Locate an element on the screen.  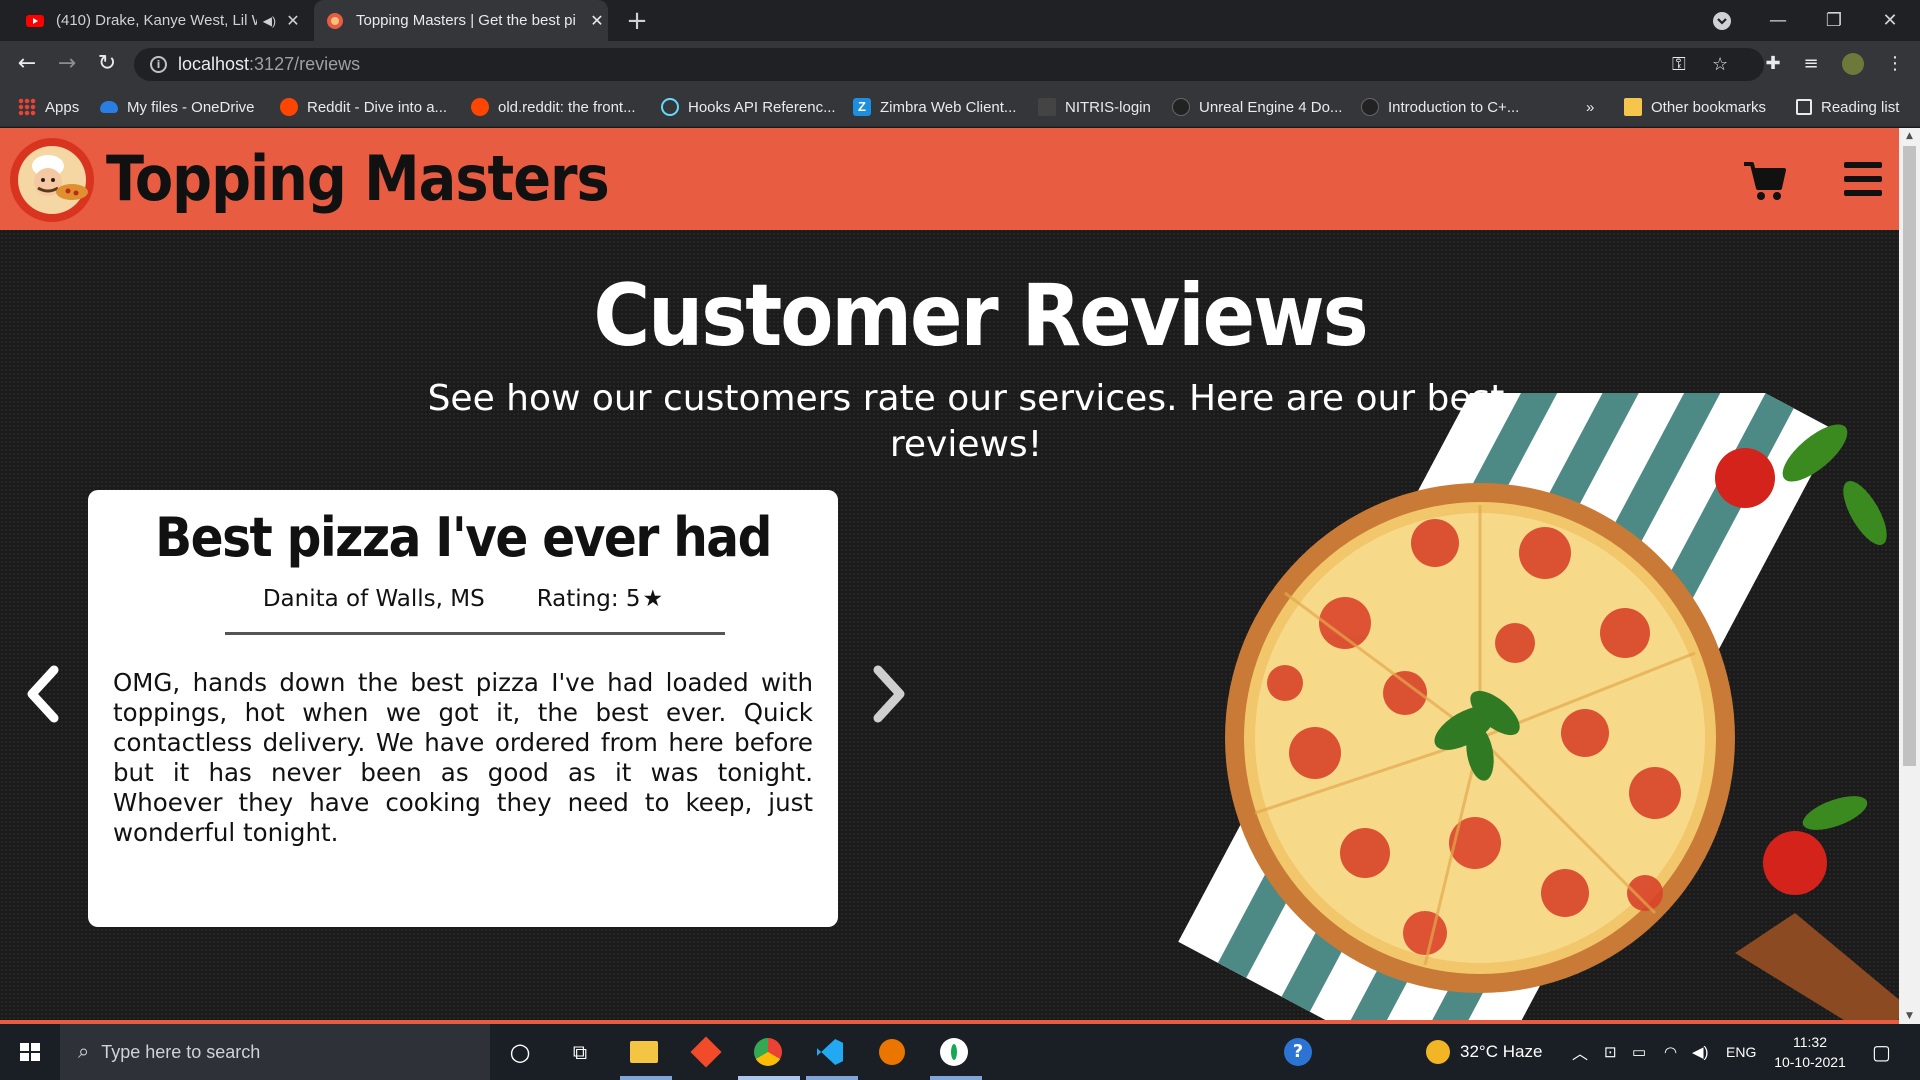
more-menu-icon: ⋮ is located at coordinates (1895, 64).